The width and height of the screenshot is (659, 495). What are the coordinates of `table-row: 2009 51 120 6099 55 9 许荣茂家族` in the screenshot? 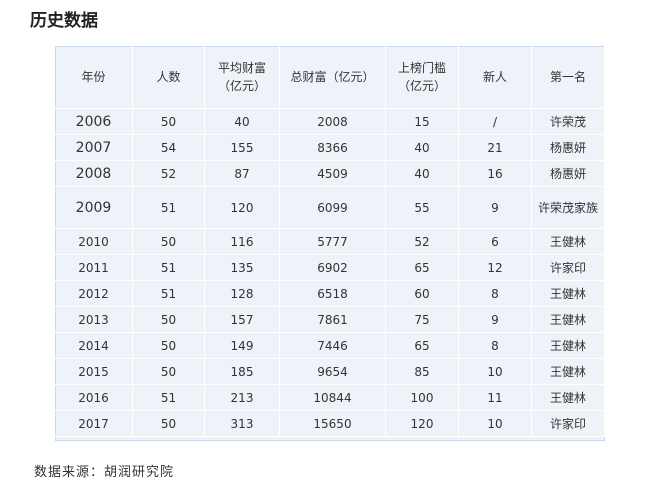 It's located at (330, 208).